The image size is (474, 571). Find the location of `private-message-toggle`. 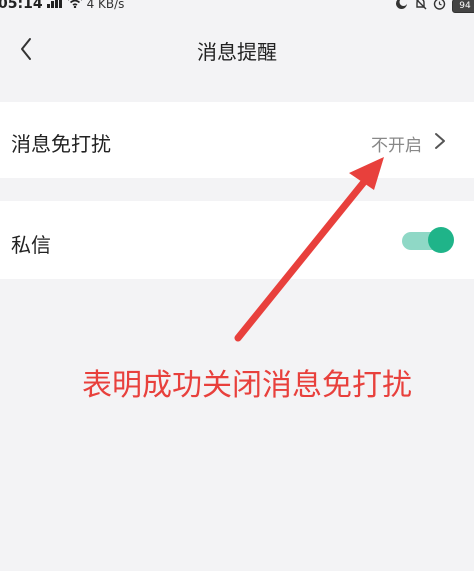

private-message-toggle is located at coordinates (427, 240).